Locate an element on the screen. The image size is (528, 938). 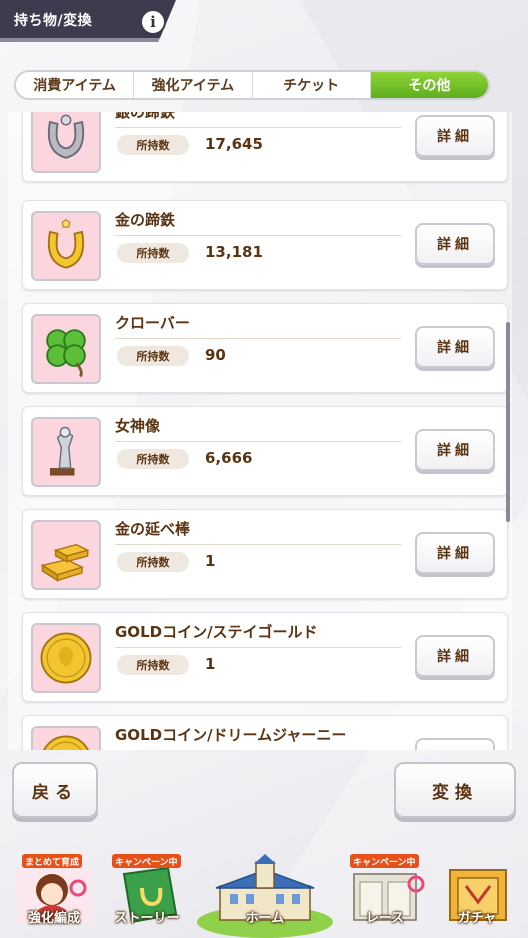
page-title: 持ち物/変換 is located at coordinates (53, 21).